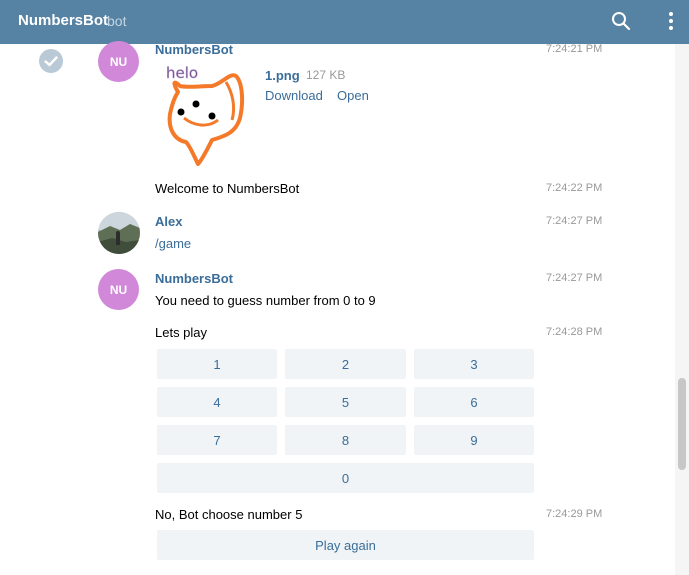 The image size is (689, 575). Describe the element at coordinates (173, 243) in the screenshot. I see `bot-command-link: /game` at that location.